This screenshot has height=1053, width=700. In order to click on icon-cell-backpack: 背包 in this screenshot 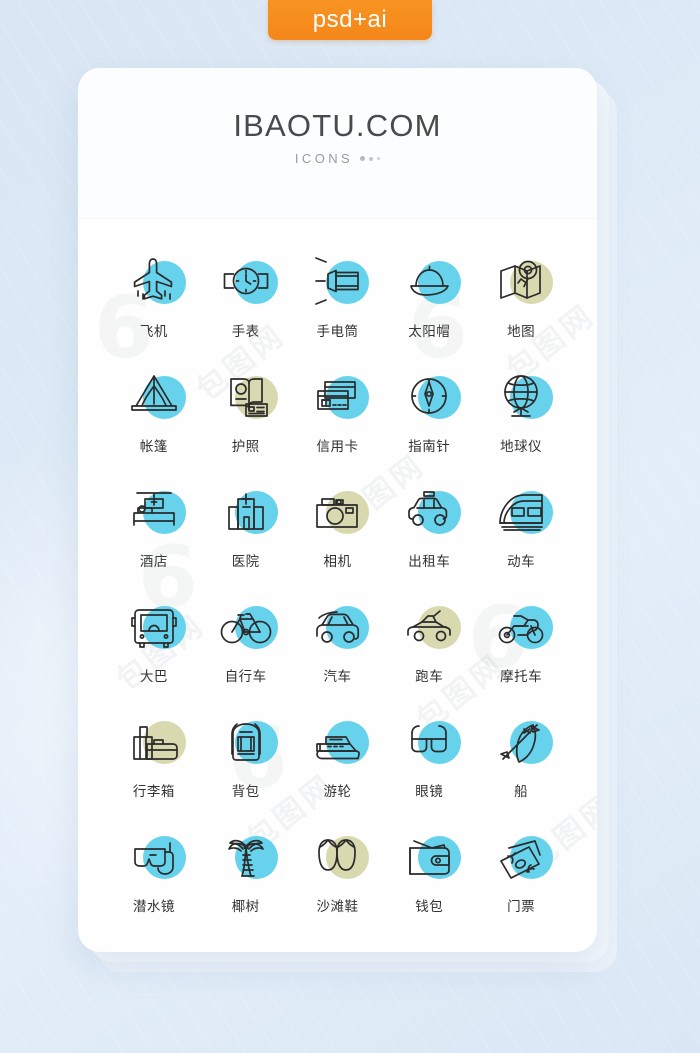, I will do `click(246, 759)`.